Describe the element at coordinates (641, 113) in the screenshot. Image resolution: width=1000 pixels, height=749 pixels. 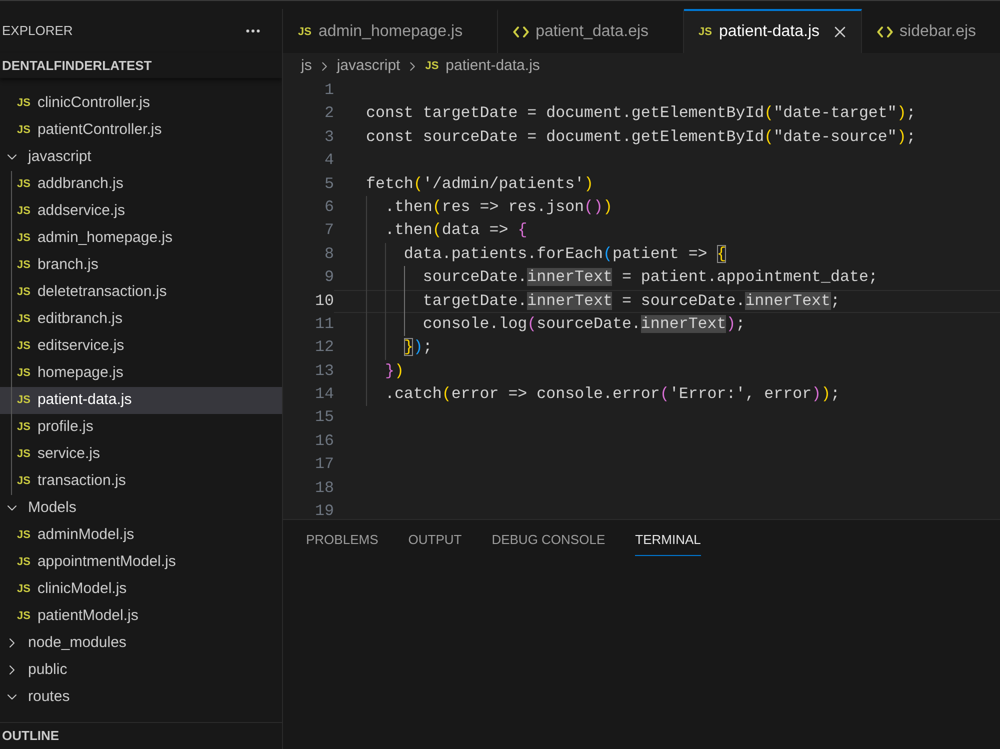
I see `code-line: const targetDate = document.getElementById("date-target");` at that location.